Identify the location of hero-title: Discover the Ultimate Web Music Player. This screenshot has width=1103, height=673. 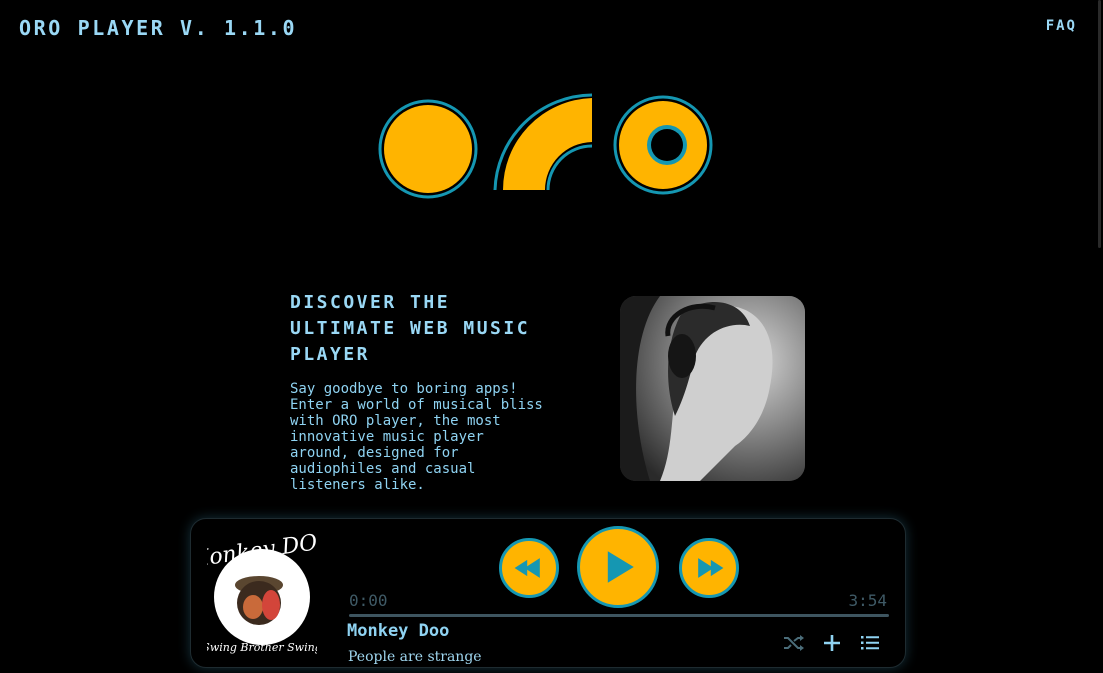
(410, 328).